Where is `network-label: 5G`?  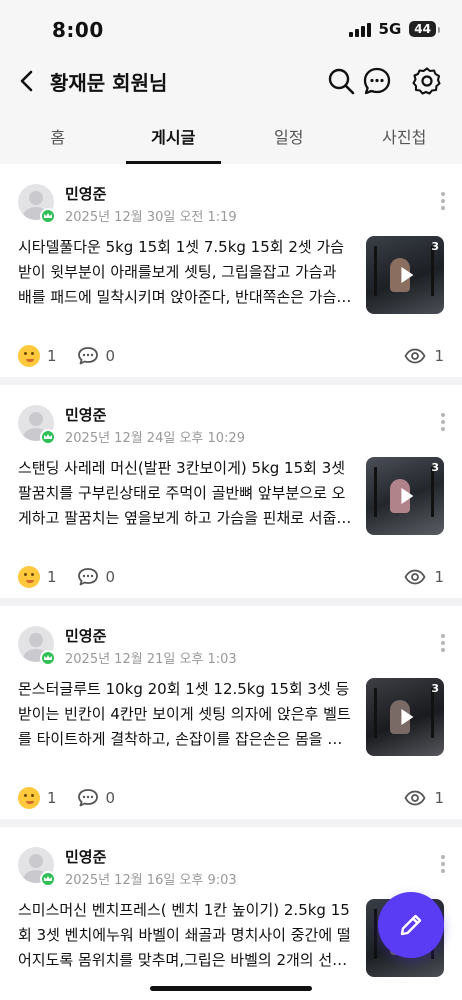 network-label: 5G is located at coordinates (390, 29).